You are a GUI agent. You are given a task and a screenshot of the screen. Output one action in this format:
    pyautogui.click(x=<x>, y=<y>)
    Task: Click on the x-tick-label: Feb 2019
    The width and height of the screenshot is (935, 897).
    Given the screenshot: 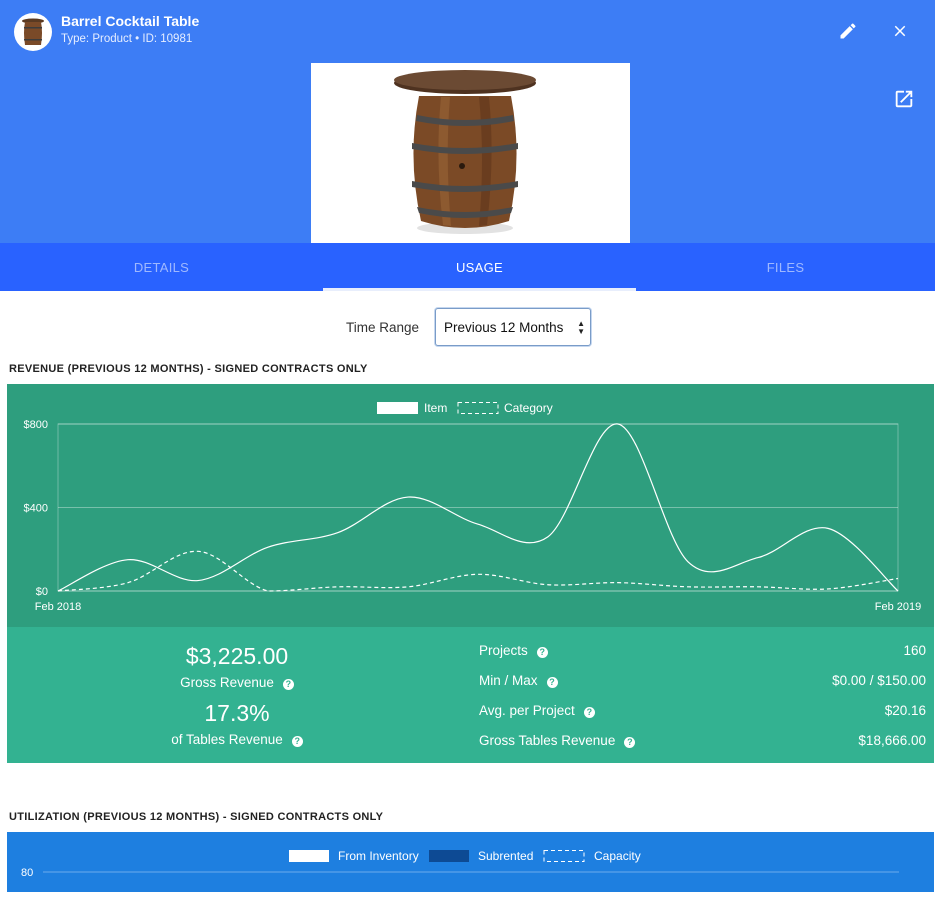 What is the action you would take?
    pyautogui.click(x=898, y=607)
    